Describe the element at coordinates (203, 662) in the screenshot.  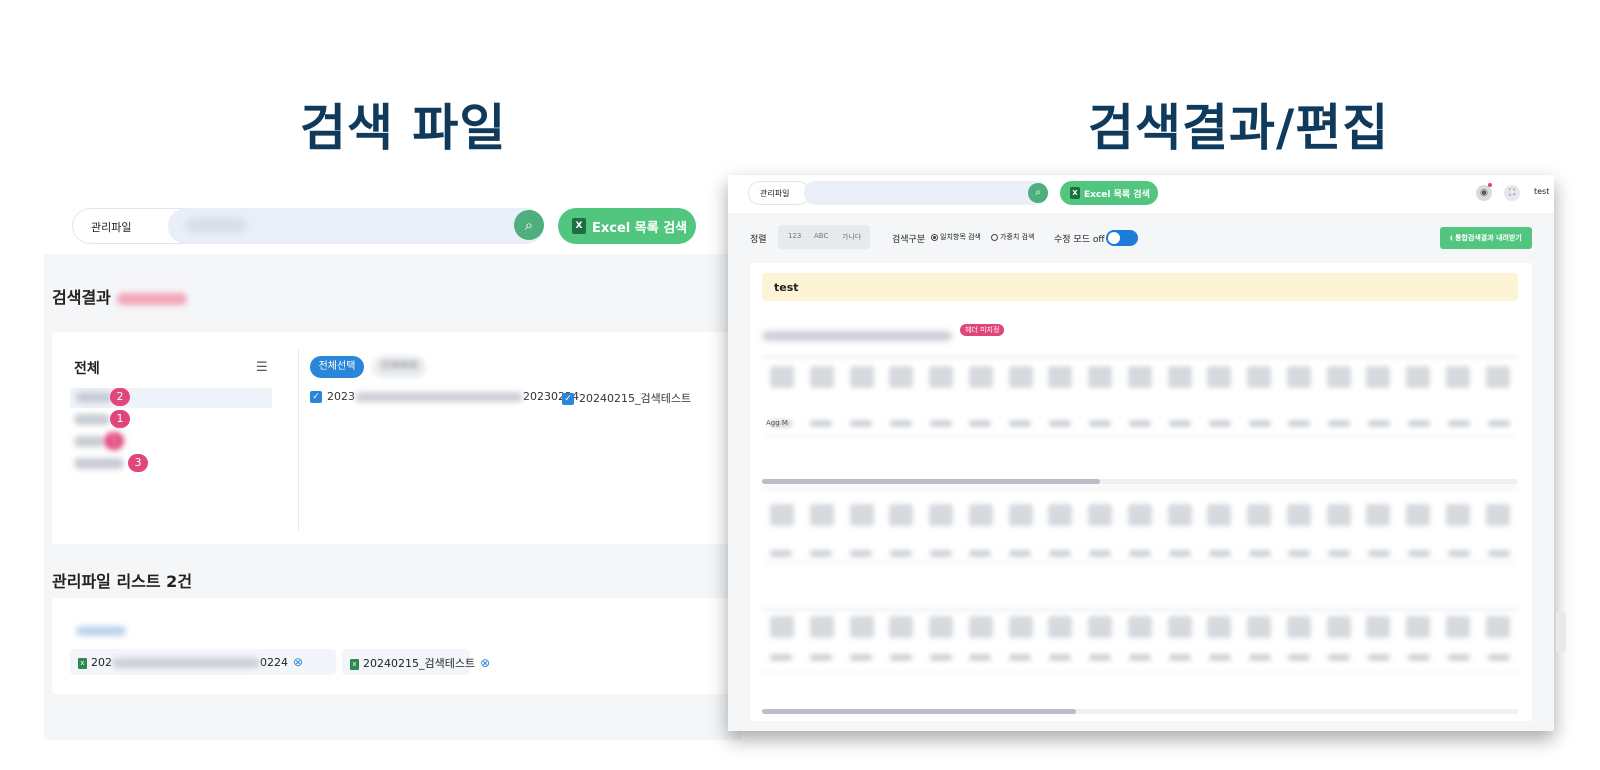
I see `file-chip: x 202 0224 ⊗` at that location.